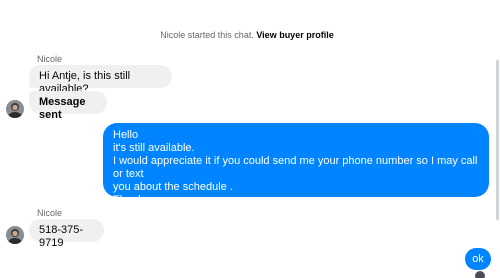 The width and height of the screenshot is (500, 278). Describe the element at coordinates (173, 187) in the screenshot. I see `message-line: you about the schedule .` at that location.